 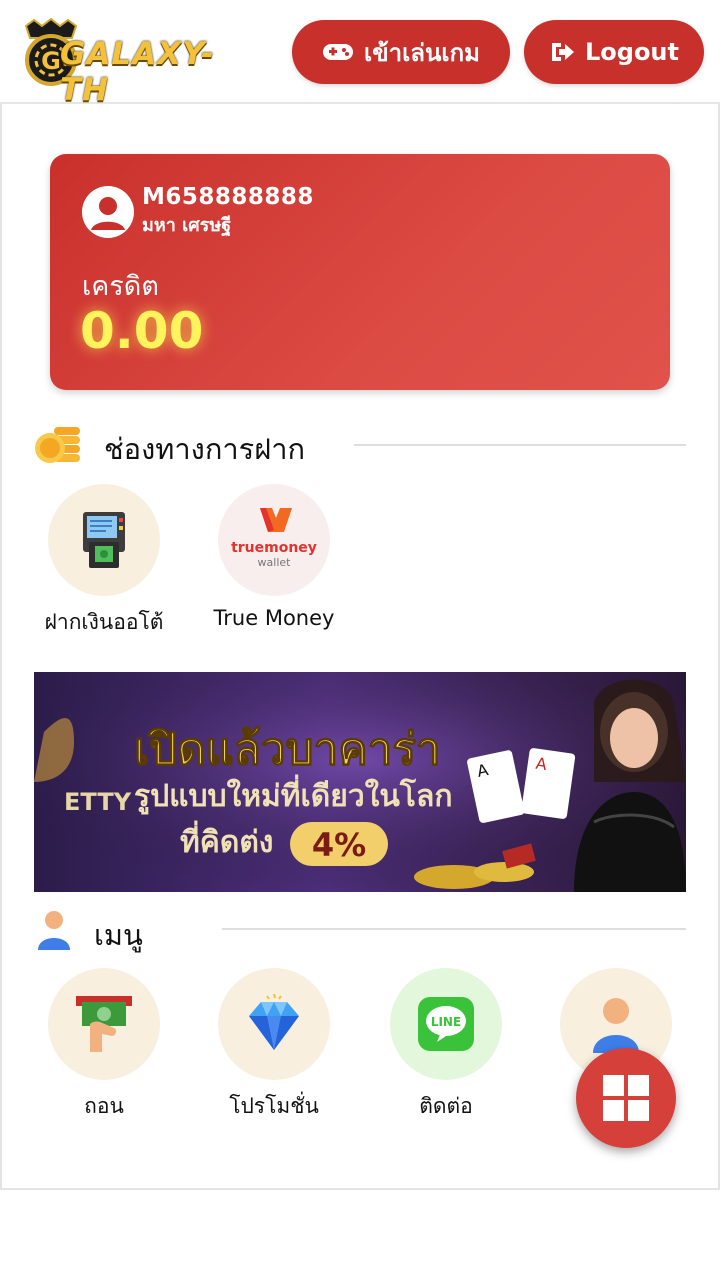 I want to click on diamond-icon, so click(x=274, y=1022).